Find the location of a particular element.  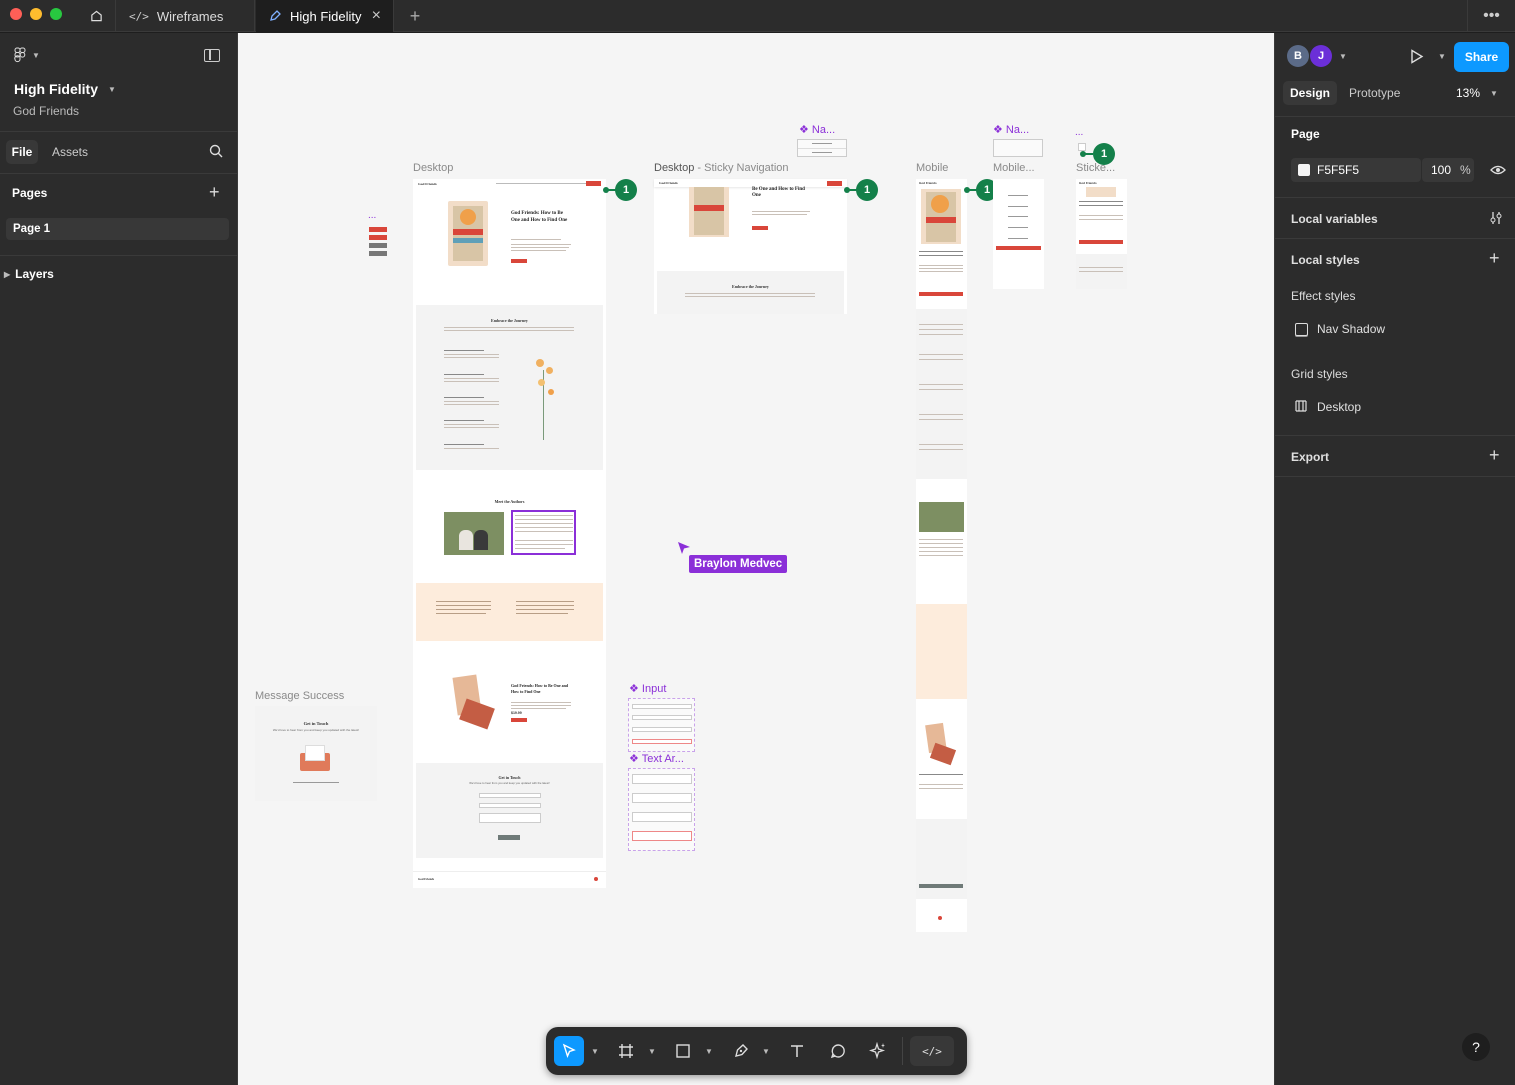

journey-section: Embrace the Journey is located at coordinates (509, 387).